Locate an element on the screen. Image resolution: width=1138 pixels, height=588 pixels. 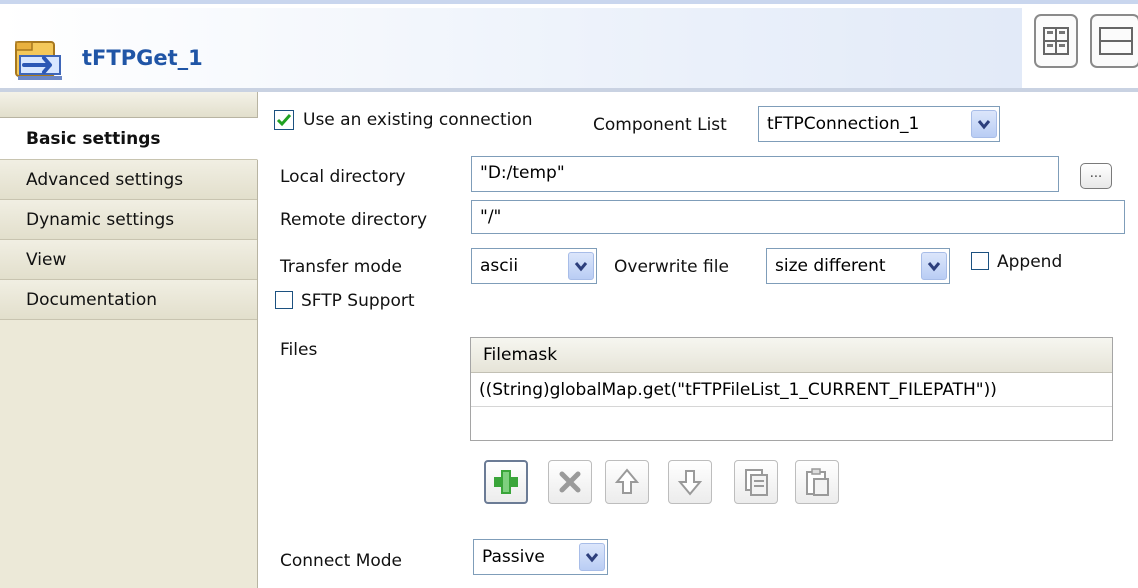
component-list-select: tFTPConnection_1 is located at coordinates (879, 124).